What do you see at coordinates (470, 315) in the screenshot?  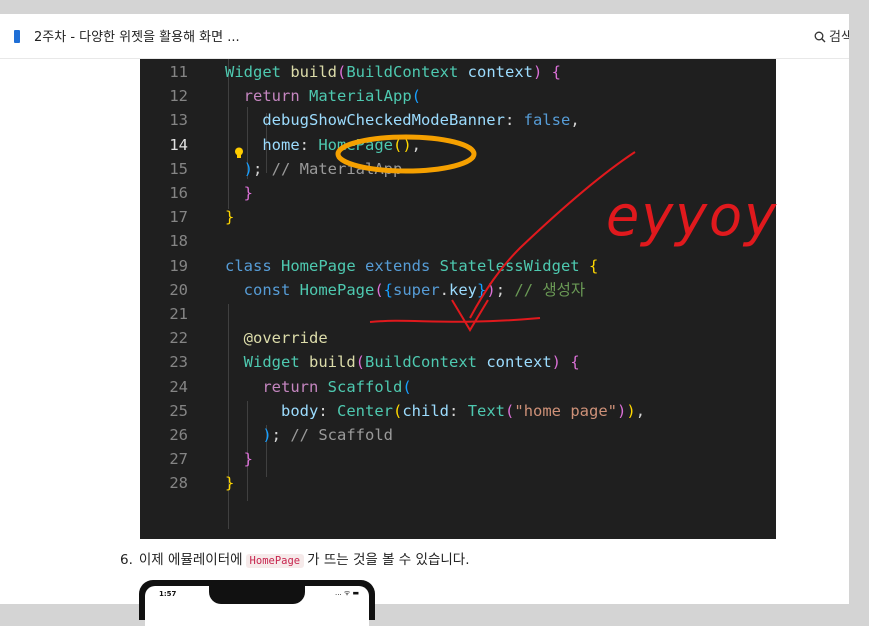 I see `error-arrow-head` at bounding box center [470, 315].